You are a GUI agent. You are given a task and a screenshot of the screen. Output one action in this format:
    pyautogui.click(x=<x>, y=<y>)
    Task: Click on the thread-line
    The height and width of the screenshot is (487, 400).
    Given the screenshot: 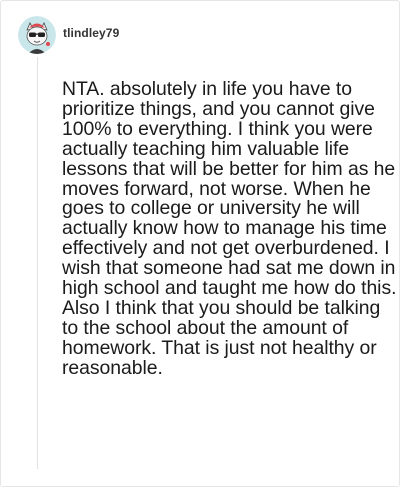 What is the action you would take?
    pyautogui.click(x=37, y=263)
    